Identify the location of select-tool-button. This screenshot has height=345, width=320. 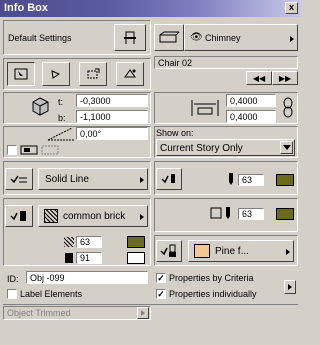
(21, 74).